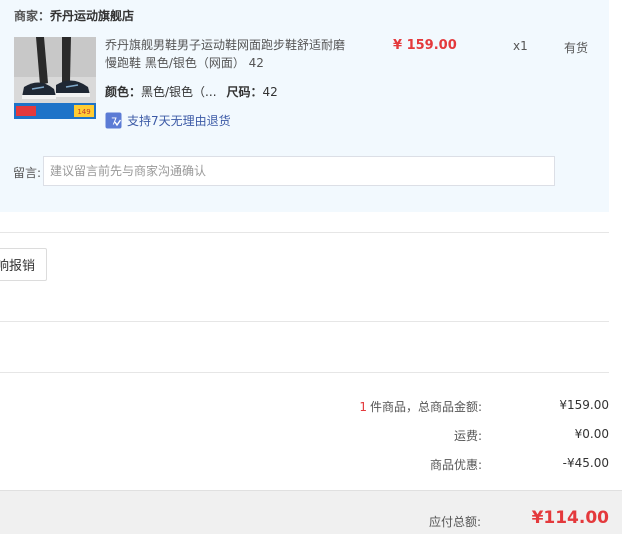  I want to click on color-label: 颜色：, so click(123, 92).